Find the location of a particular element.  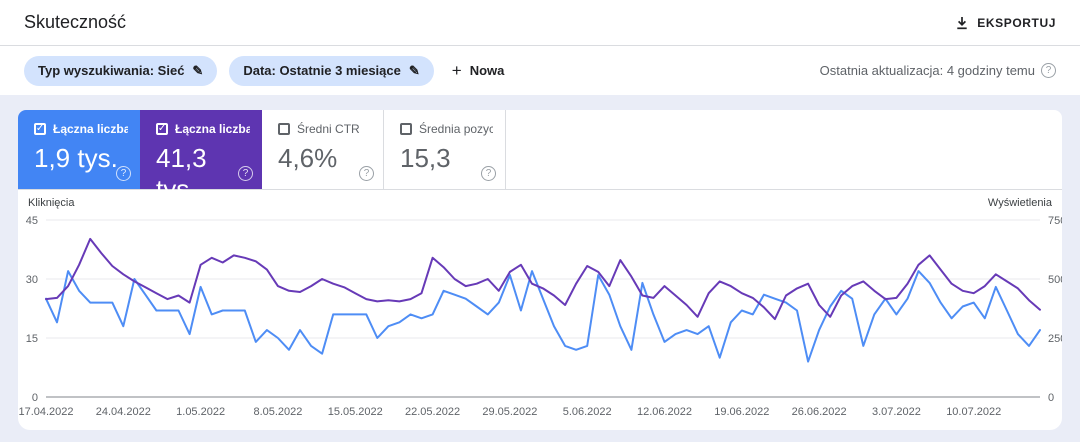

last-update-text: Ostatnia aktualizacja: 4 godziny temu is located at coordinates (927, 70).